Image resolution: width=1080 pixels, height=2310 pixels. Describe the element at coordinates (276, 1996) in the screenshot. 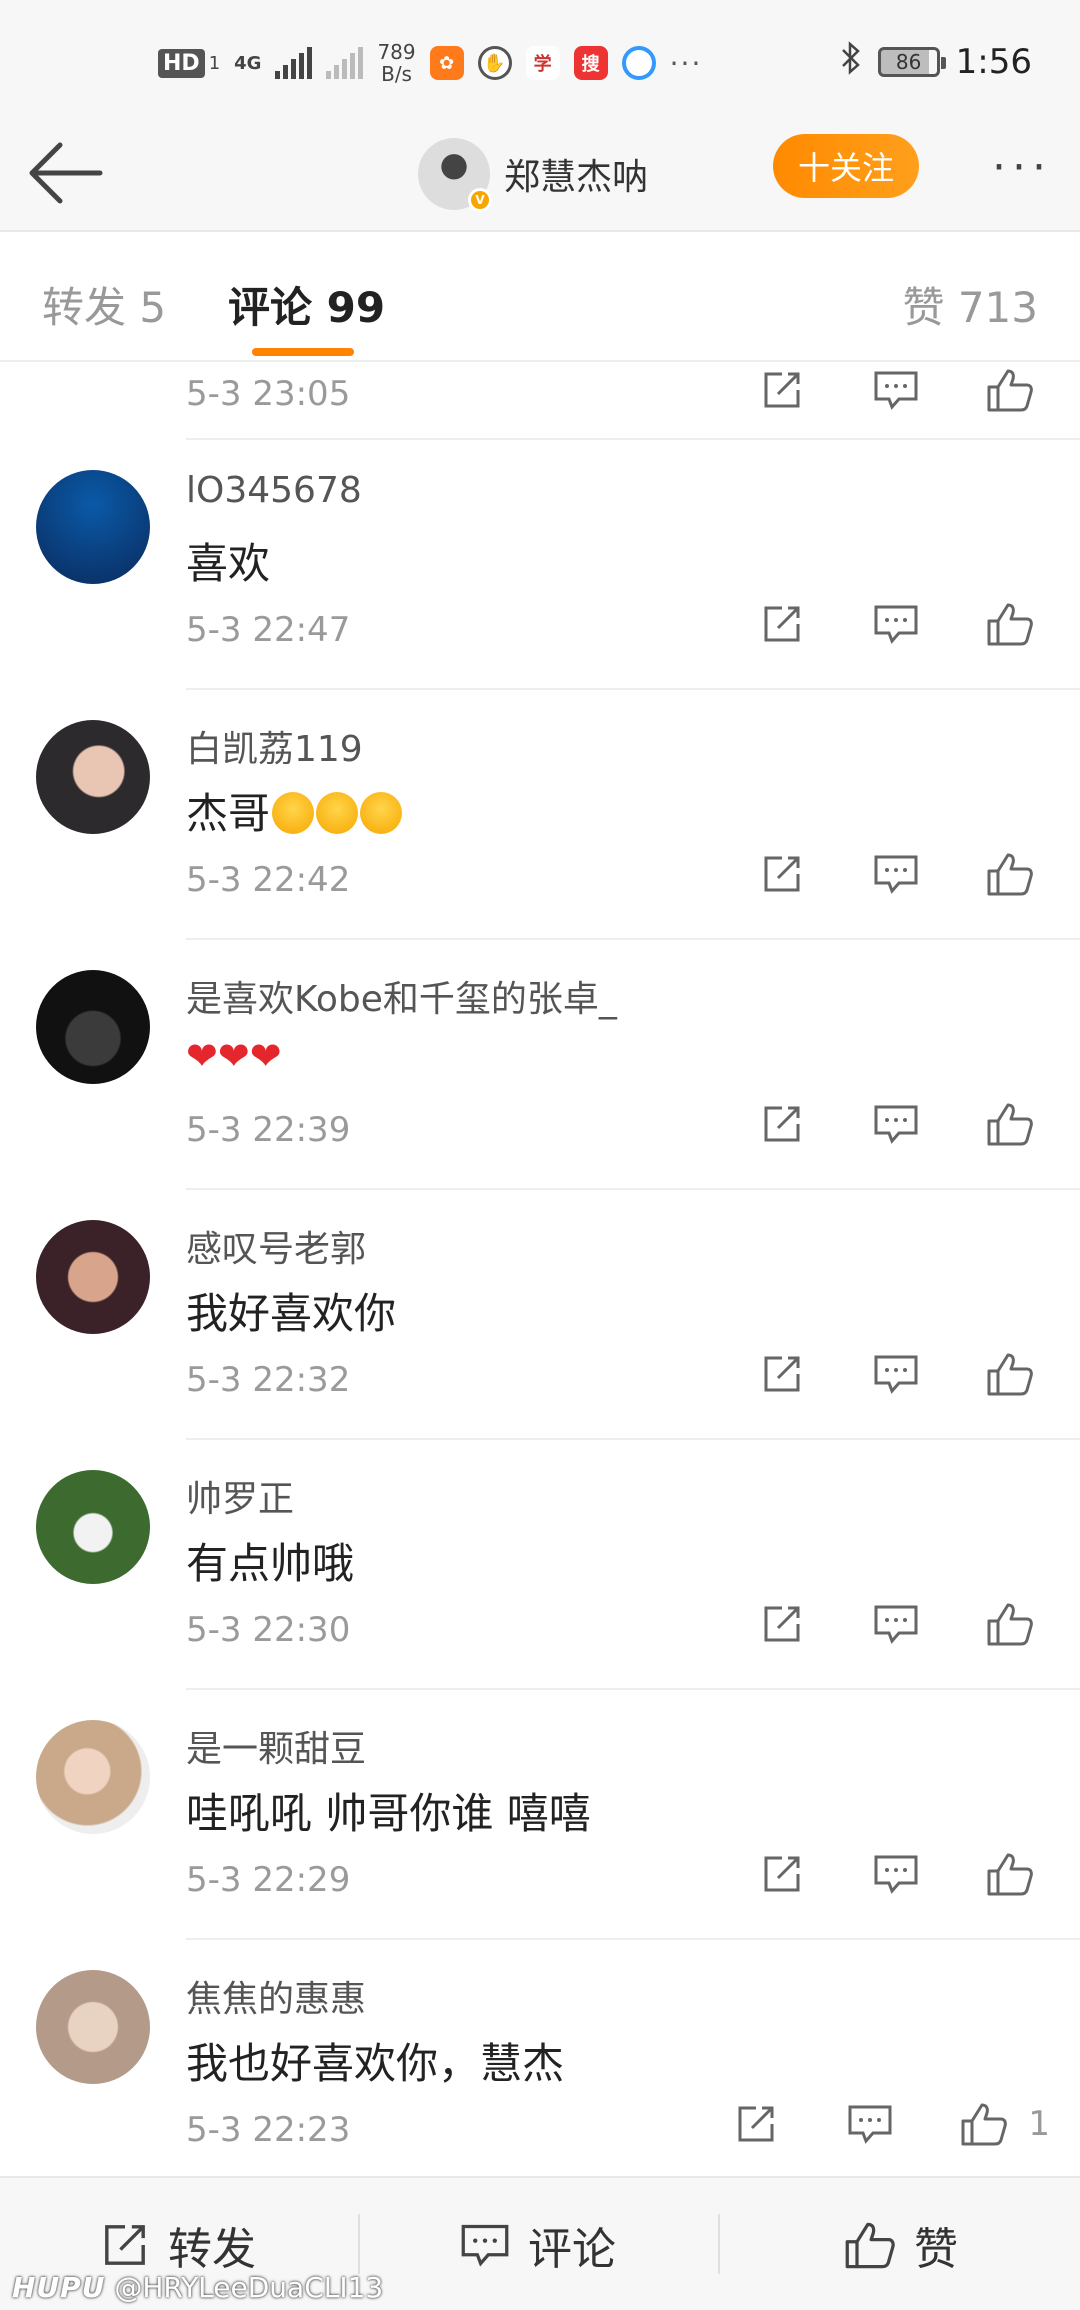

I see `comment-username: 焦焦的惠惠` at that location.